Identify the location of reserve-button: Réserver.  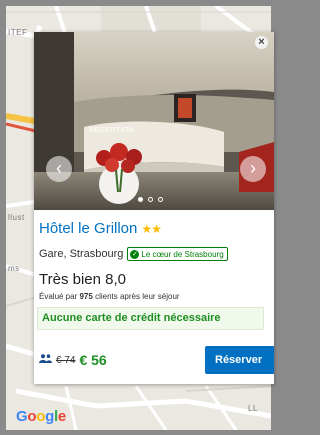
(239, 360).